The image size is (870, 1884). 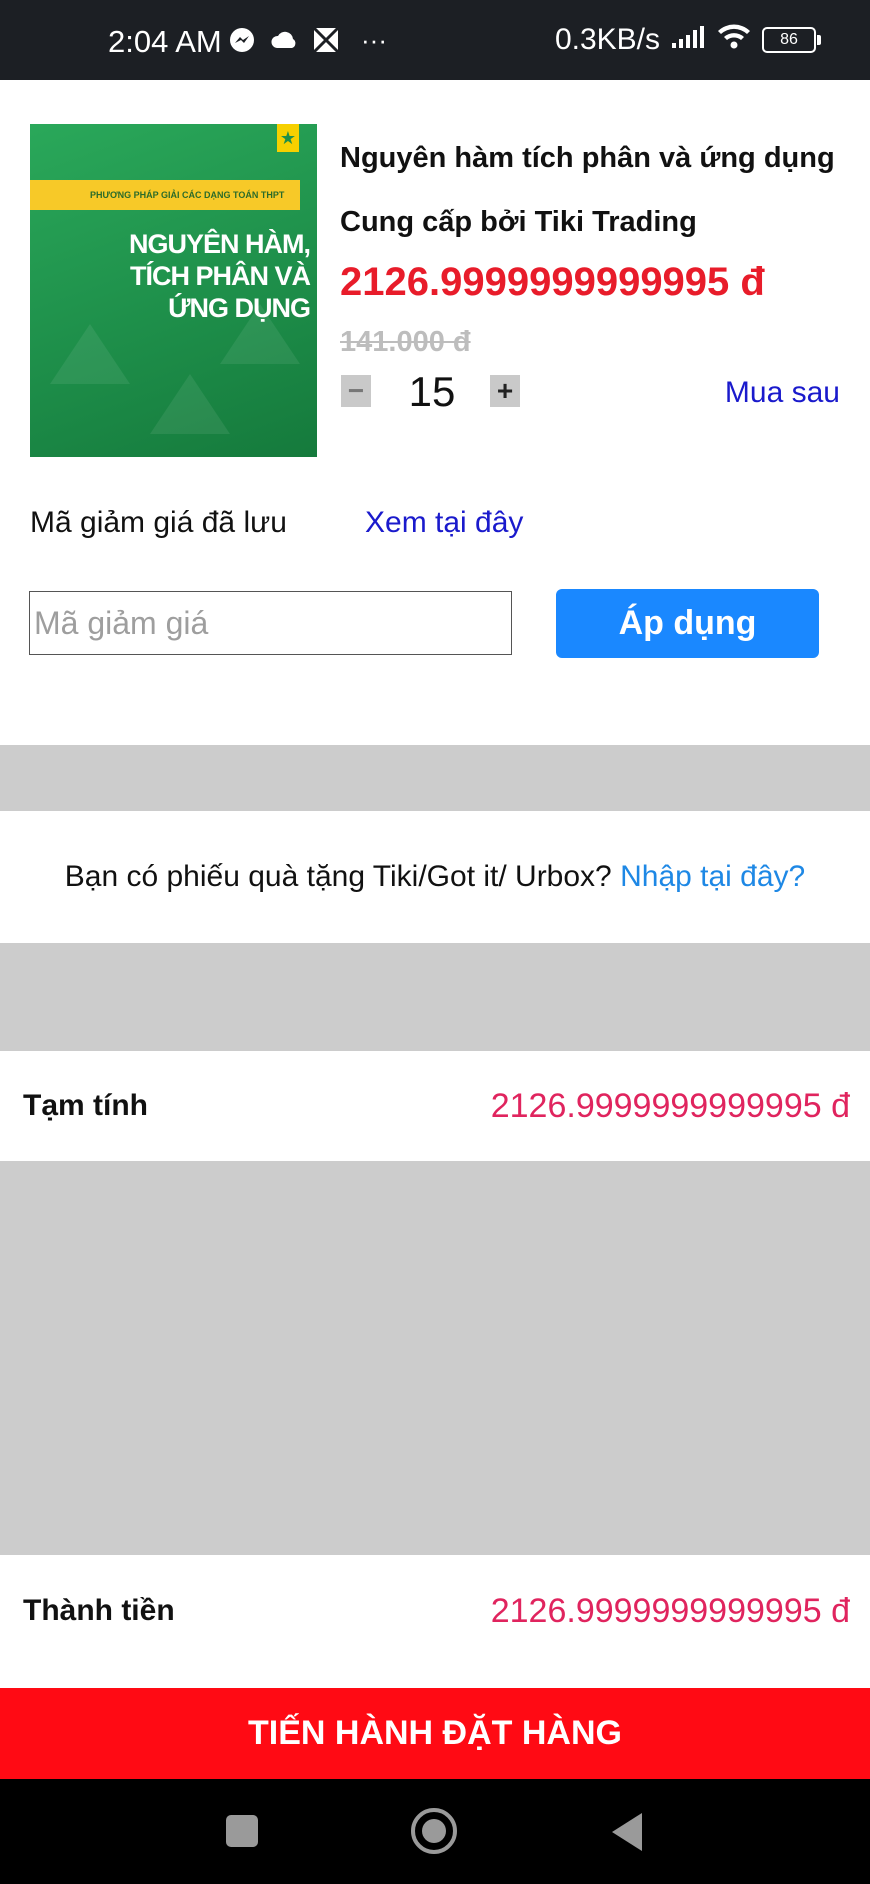 I want to click on messenger-icon, so click(x=242, y=40).